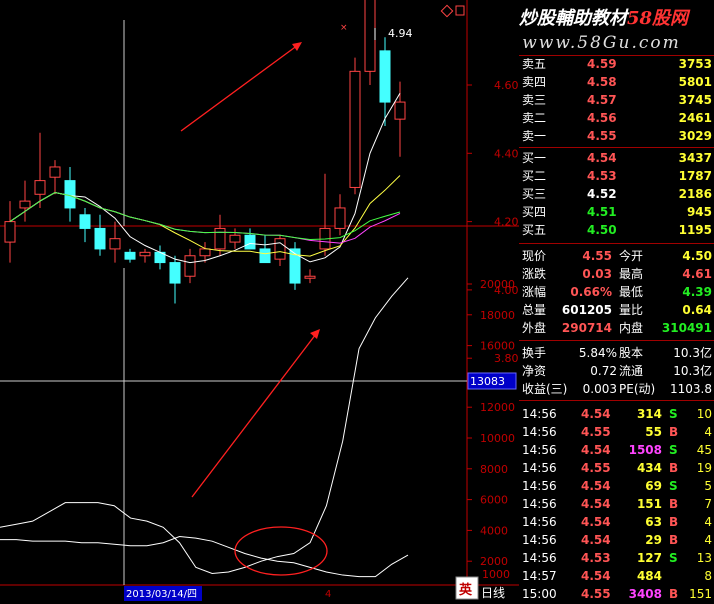 The image size is (714, 604). I want to click on window-icon, so click(460, 10).